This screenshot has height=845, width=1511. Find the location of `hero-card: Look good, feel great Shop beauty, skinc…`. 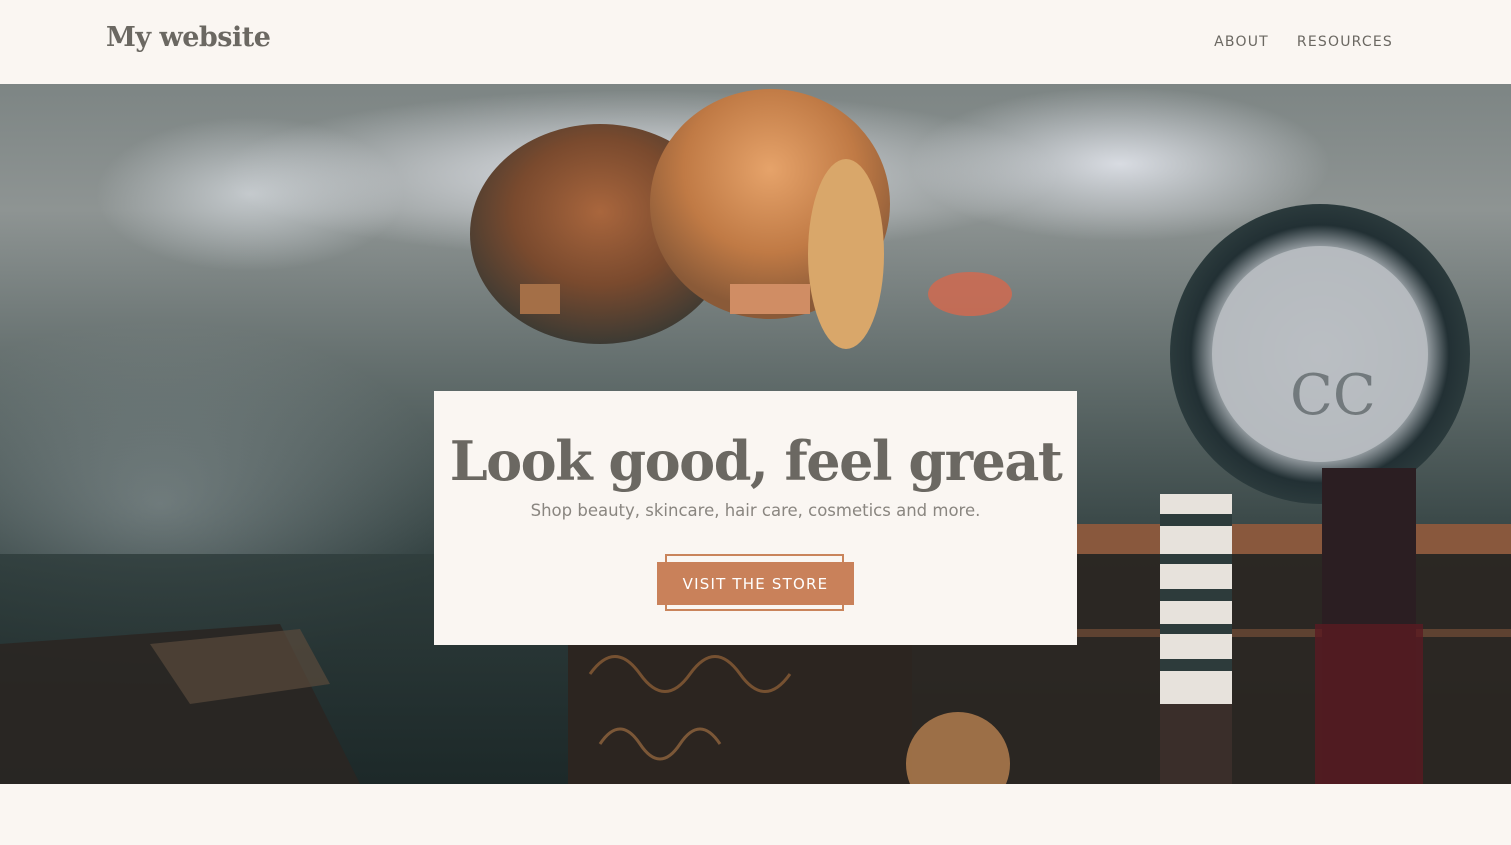

hero-card: Look good, feel great Shop beauty, skinc… is located at coordinates (755, 518).